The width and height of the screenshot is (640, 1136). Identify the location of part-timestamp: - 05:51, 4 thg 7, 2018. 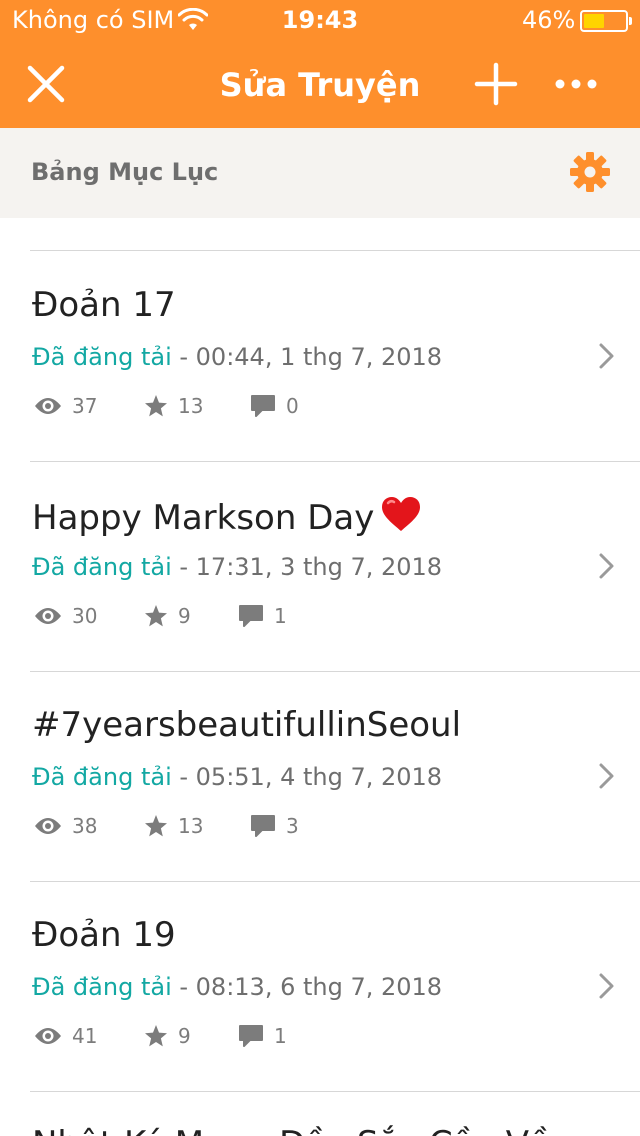
(307, 777).